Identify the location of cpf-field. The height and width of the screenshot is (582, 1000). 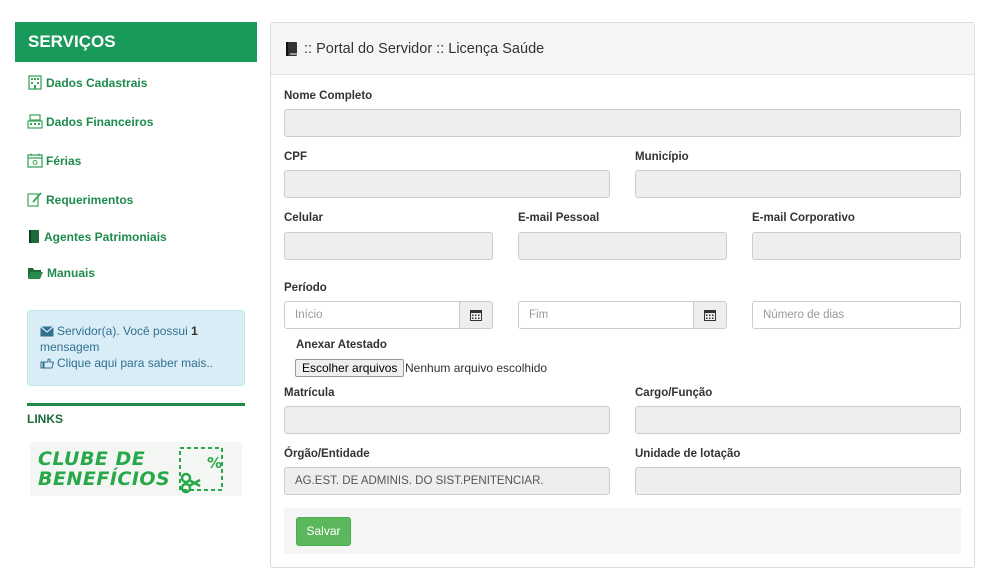
(447, 184).